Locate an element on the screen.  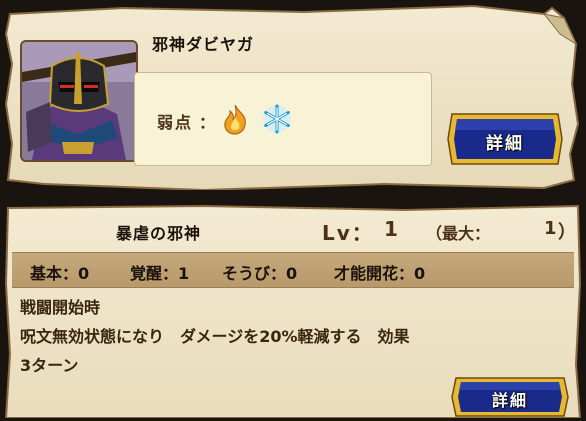
detail-button-top: 詳細 is located at coordinates (505, 139).